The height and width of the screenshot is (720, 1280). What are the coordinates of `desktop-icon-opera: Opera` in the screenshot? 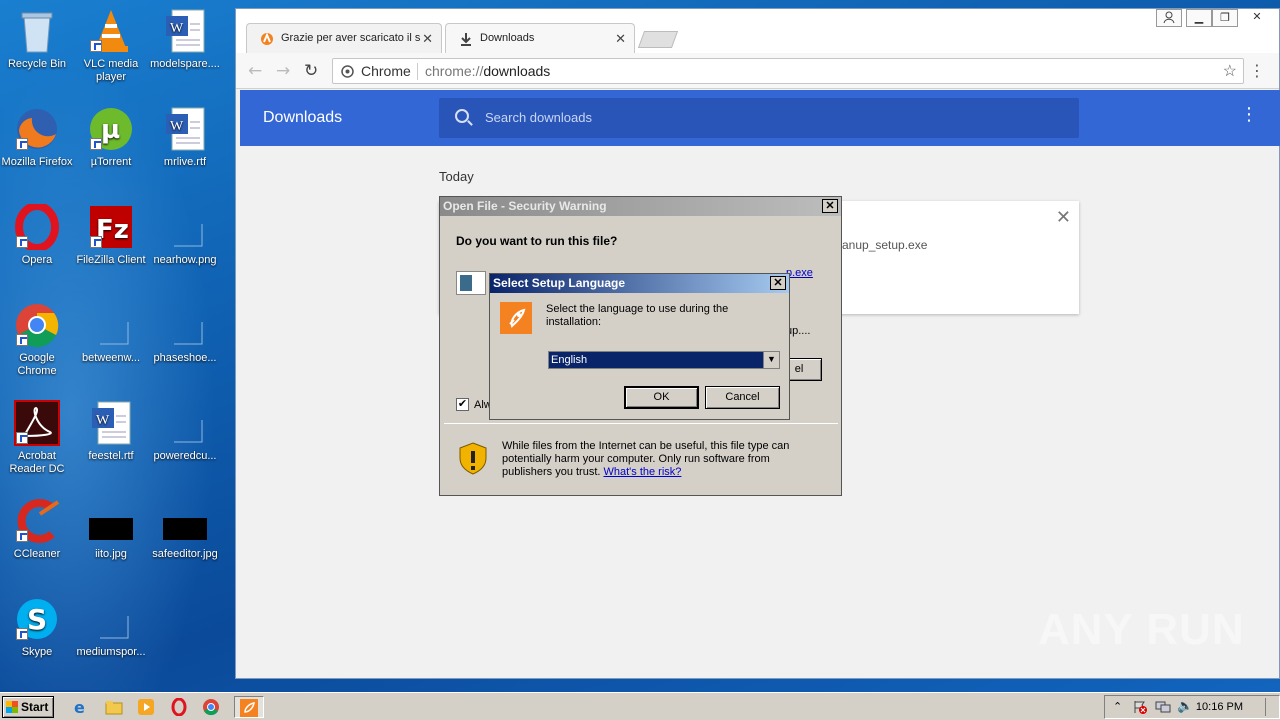 It's located at (37, 234).